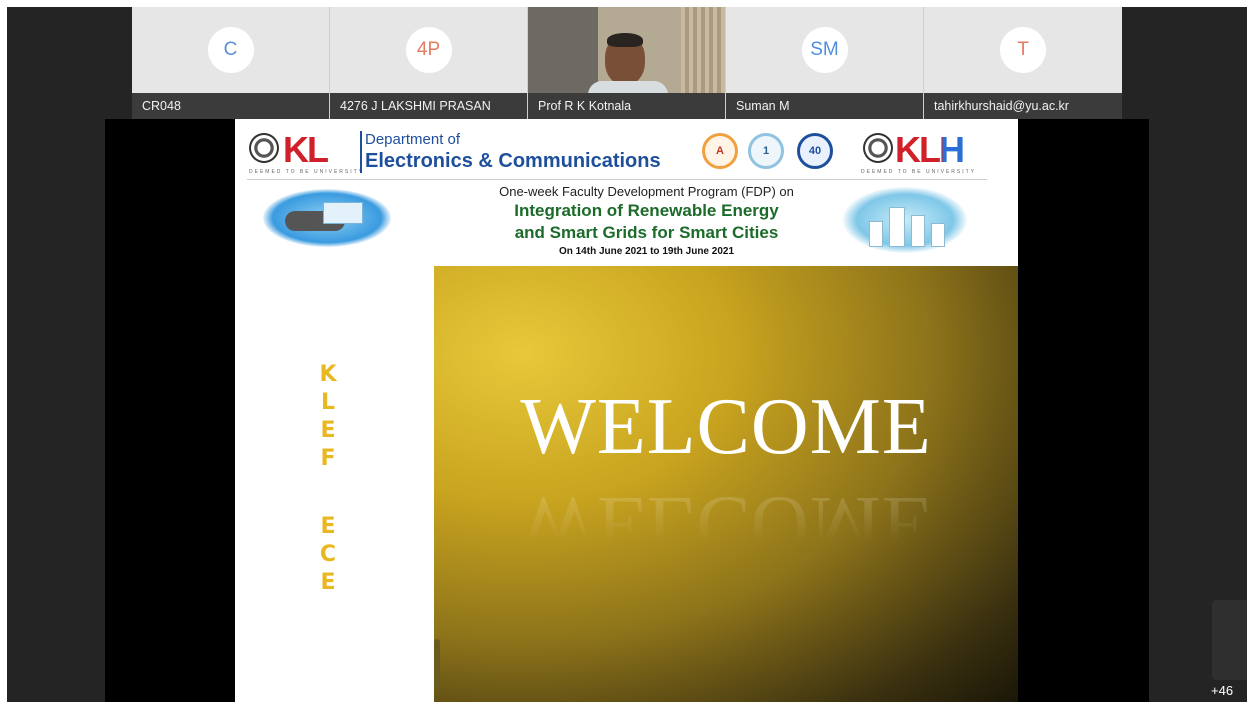  I want to click on participant-video-tile: Prof R K Kotnala, so click(627, 63).